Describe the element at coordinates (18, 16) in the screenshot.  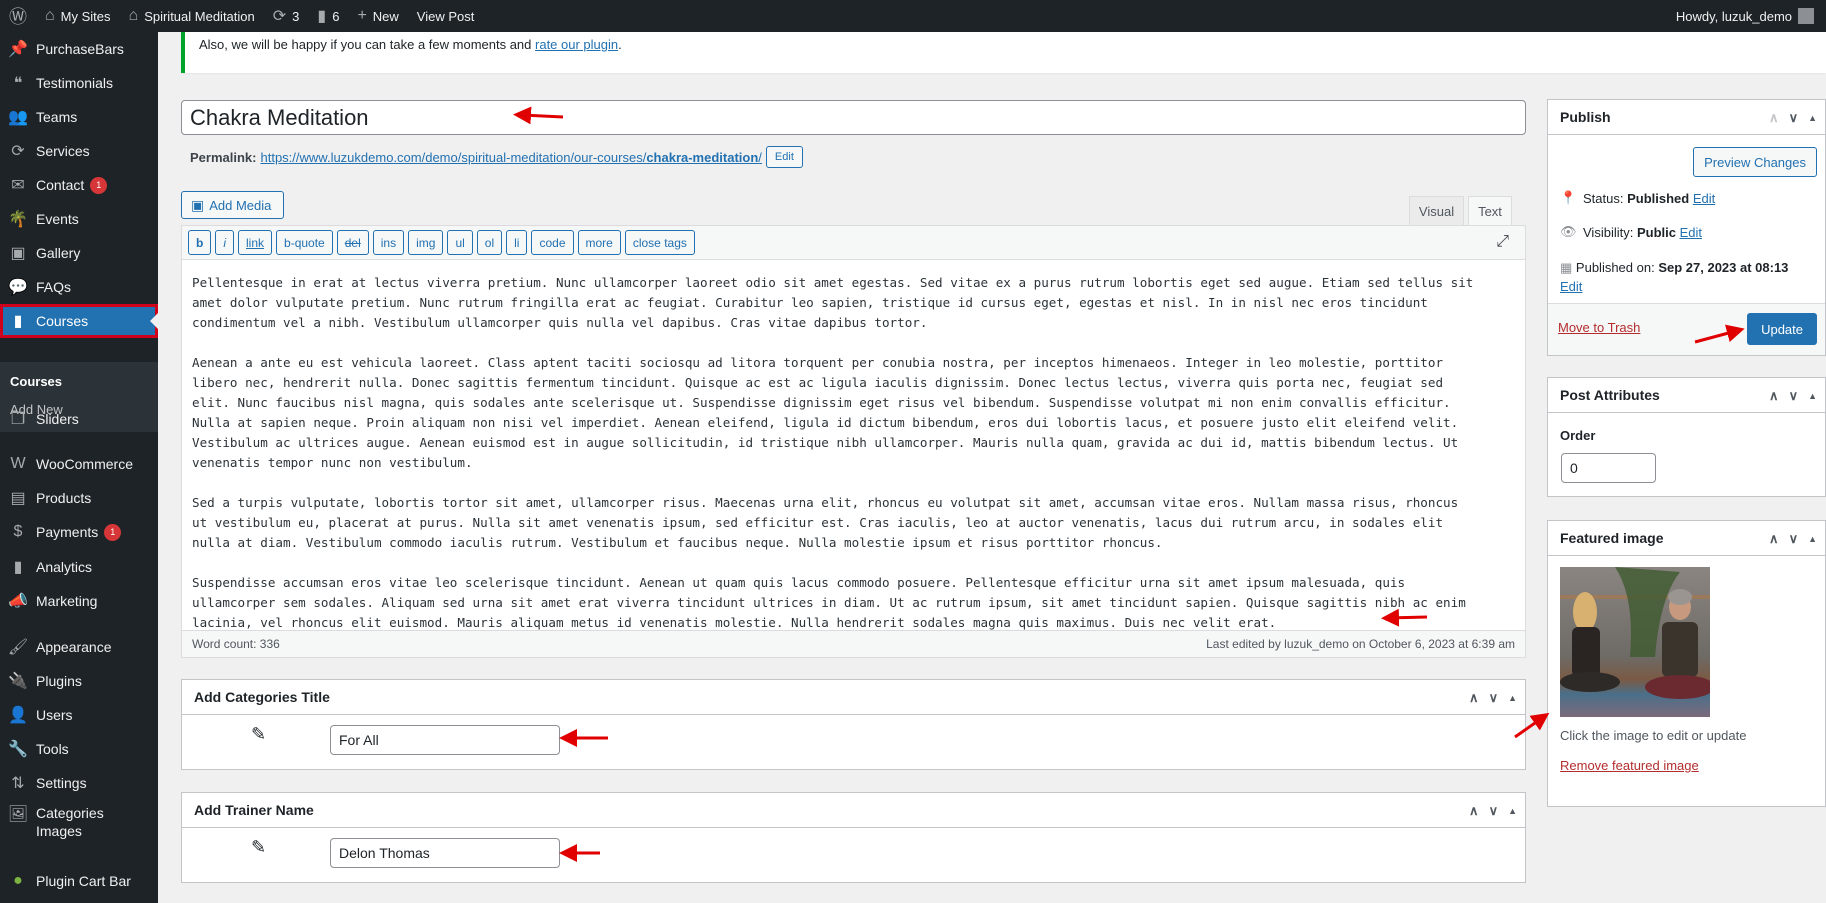
I see `wordpress-logo-button: Ⓦ` at that location.